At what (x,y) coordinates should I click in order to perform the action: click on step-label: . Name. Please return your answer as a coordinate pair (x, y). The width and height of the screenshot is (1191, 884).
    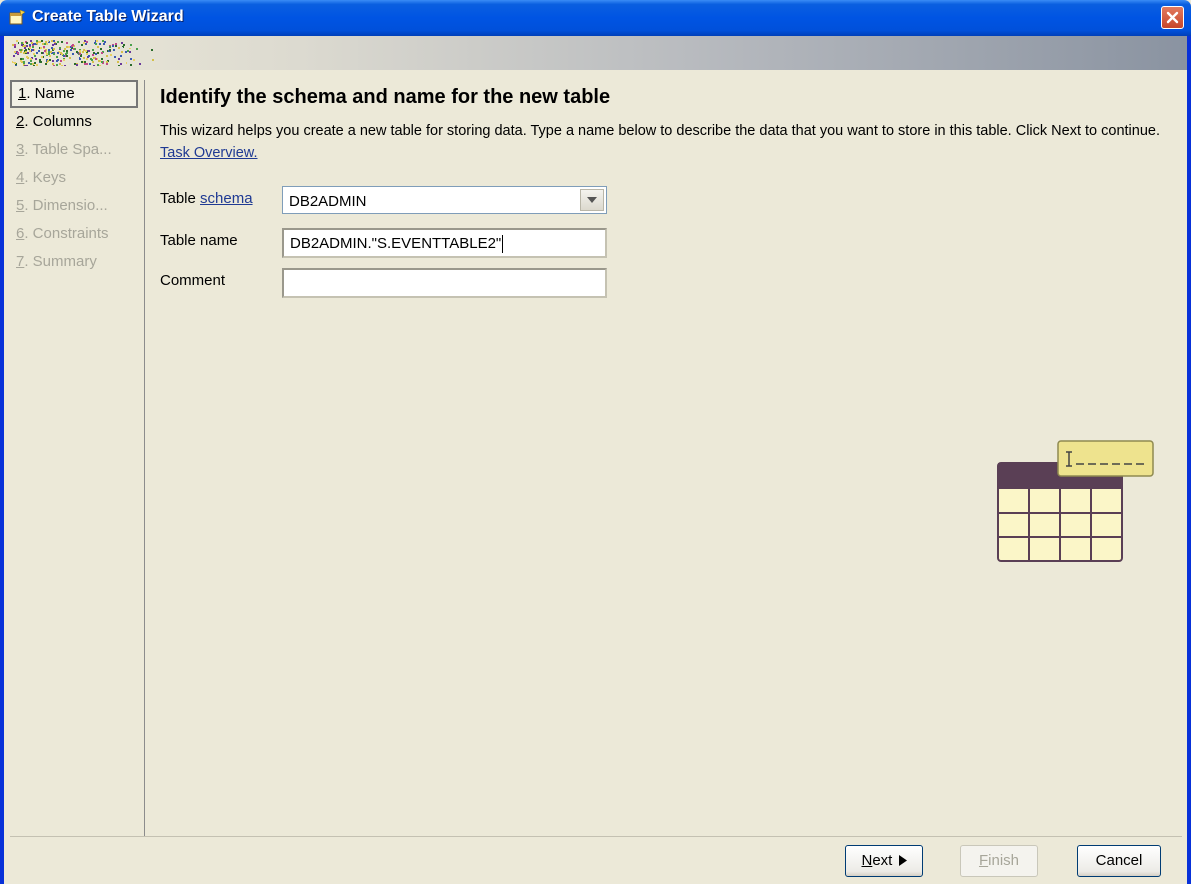
    Looking at the image, I should click on (50, 93).